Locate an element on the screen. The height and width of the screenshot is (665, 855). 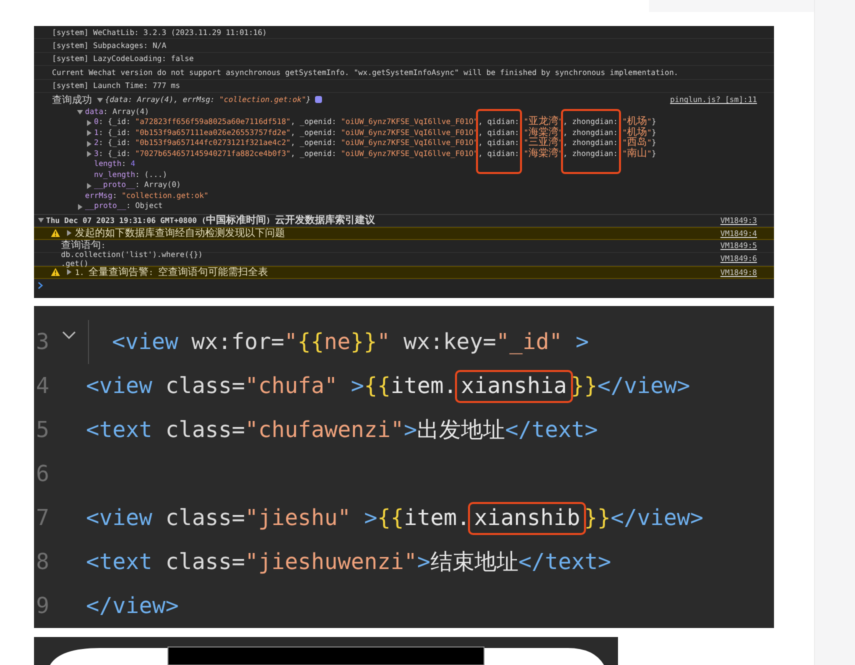
code-line: <view class="chufa" >{{item. xianshia }}</view> is located at coordinates (388, 386).